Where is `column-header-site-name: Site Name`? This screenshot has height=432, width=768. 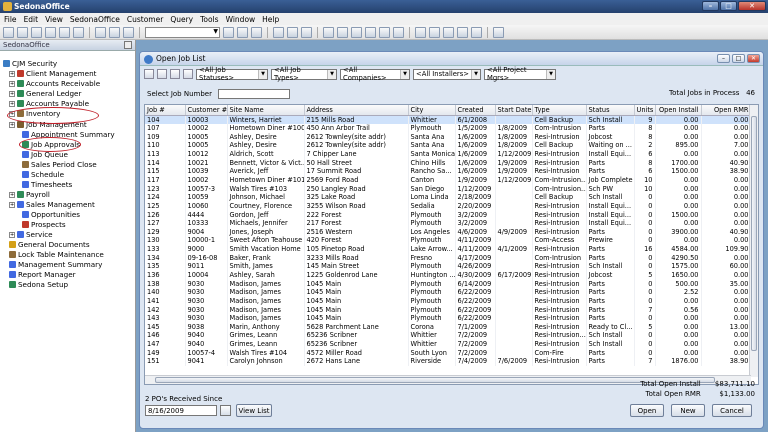 column-header-site-name: Site Name is located at coordinates (266, 110).